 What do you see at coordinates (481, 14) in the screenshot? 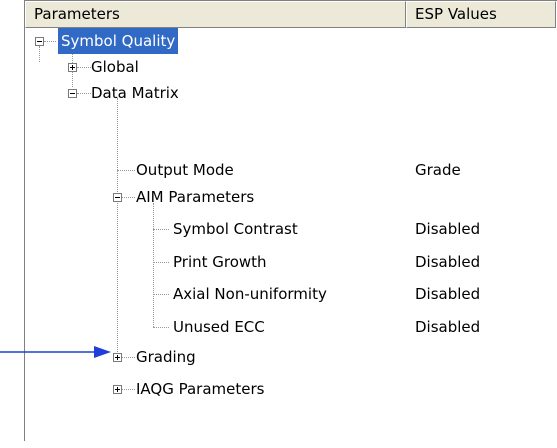
I see `column-header-esp-values: ESP Values` at bounding box center [481, 14].